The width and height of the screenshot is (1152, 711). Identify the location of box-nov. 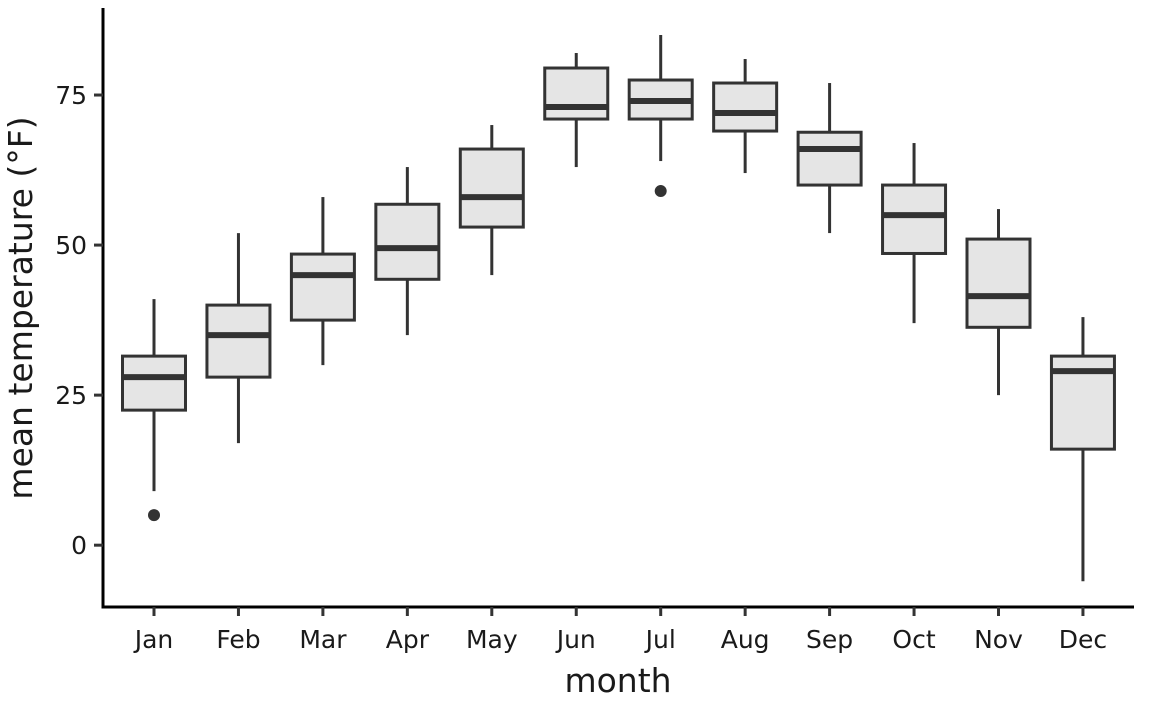
(998, 302).